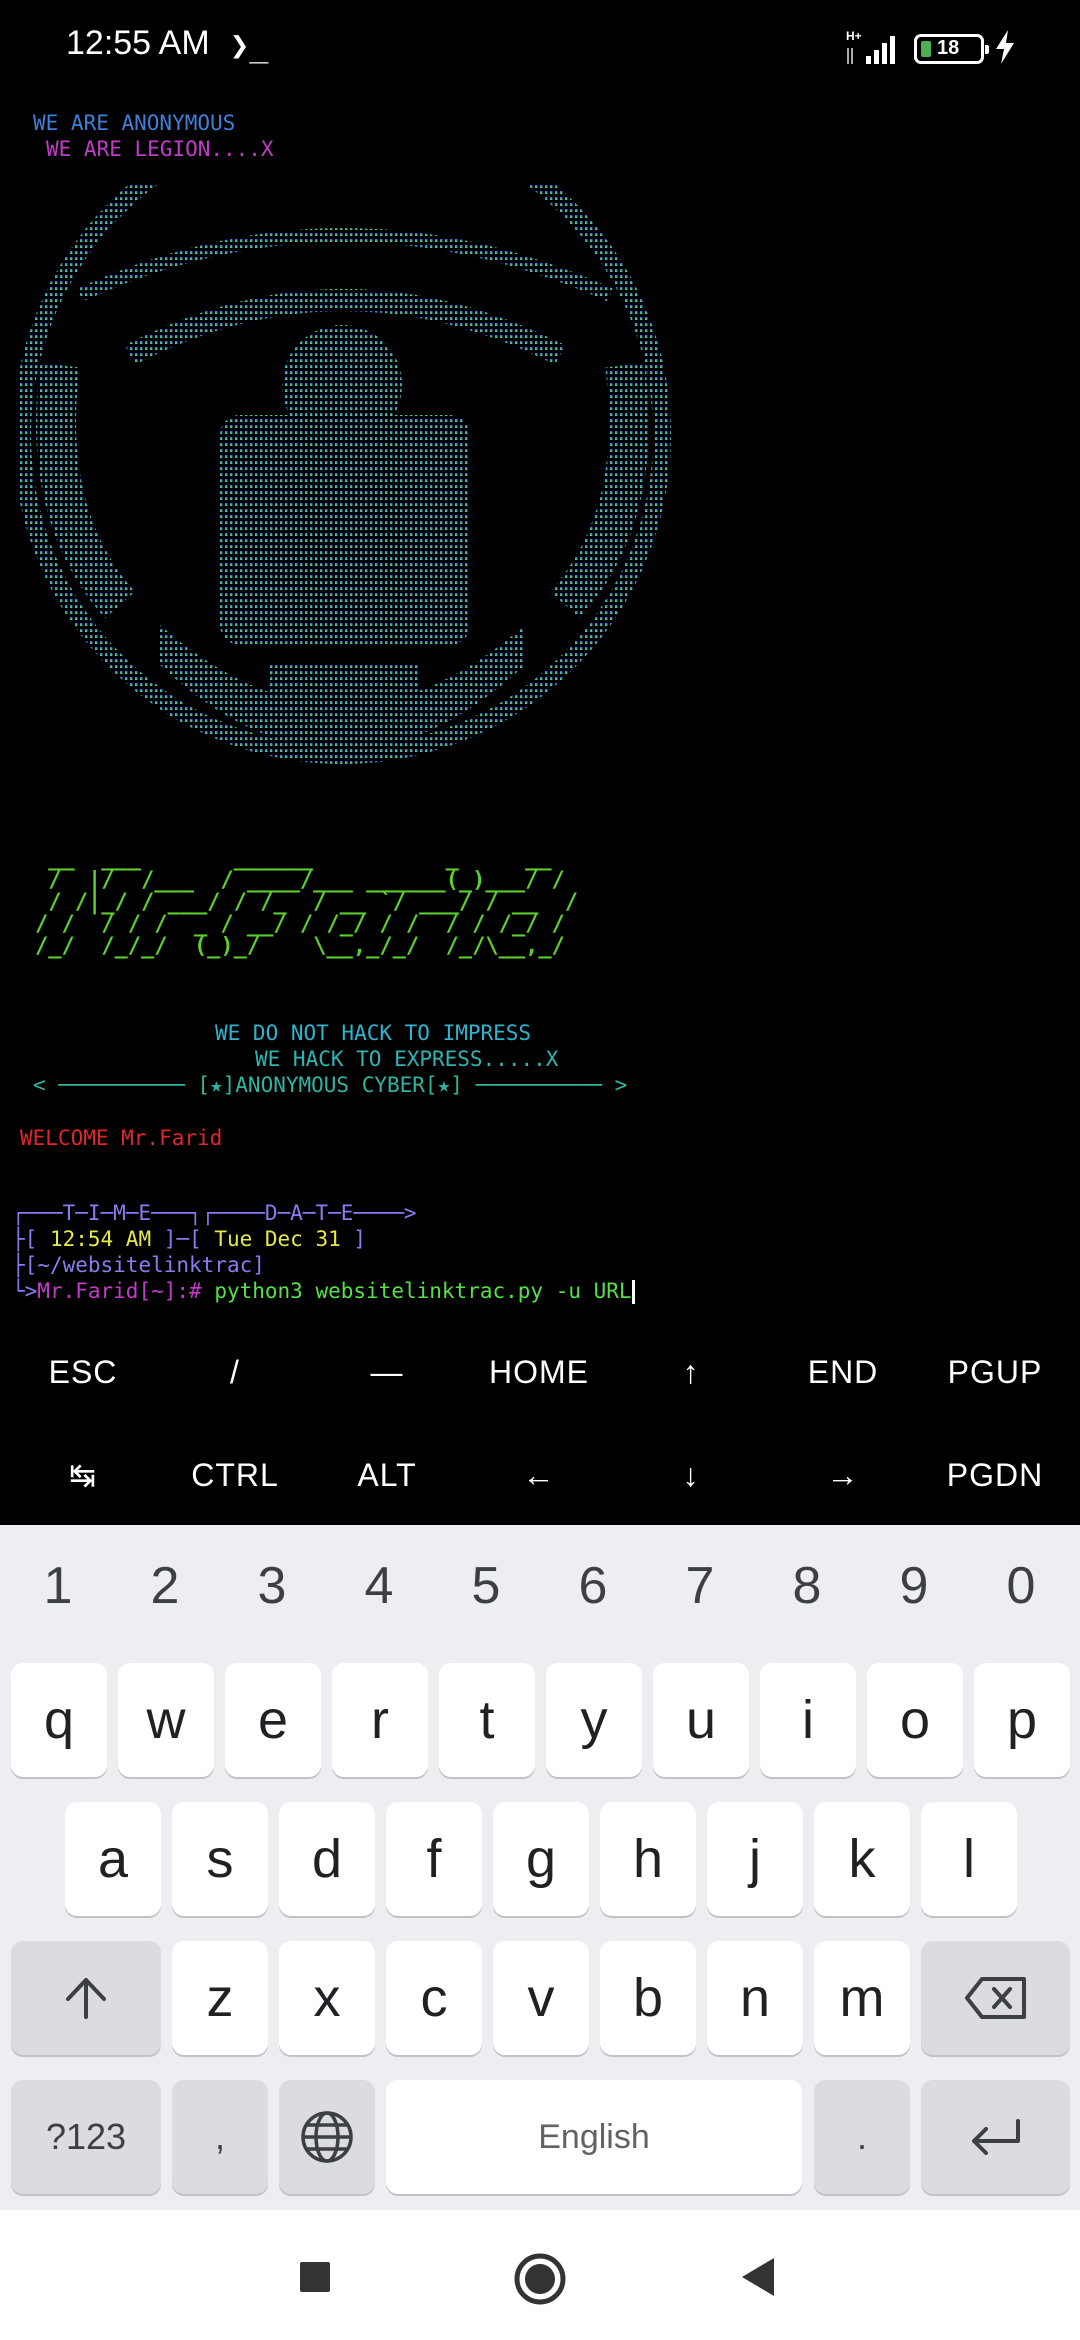 The height and width of the screenshot is (2340, 1080). What do you see at coordinates (487, 1720) in the screenshot?
I see `key-t: t` at bounding box center [487, 1720].